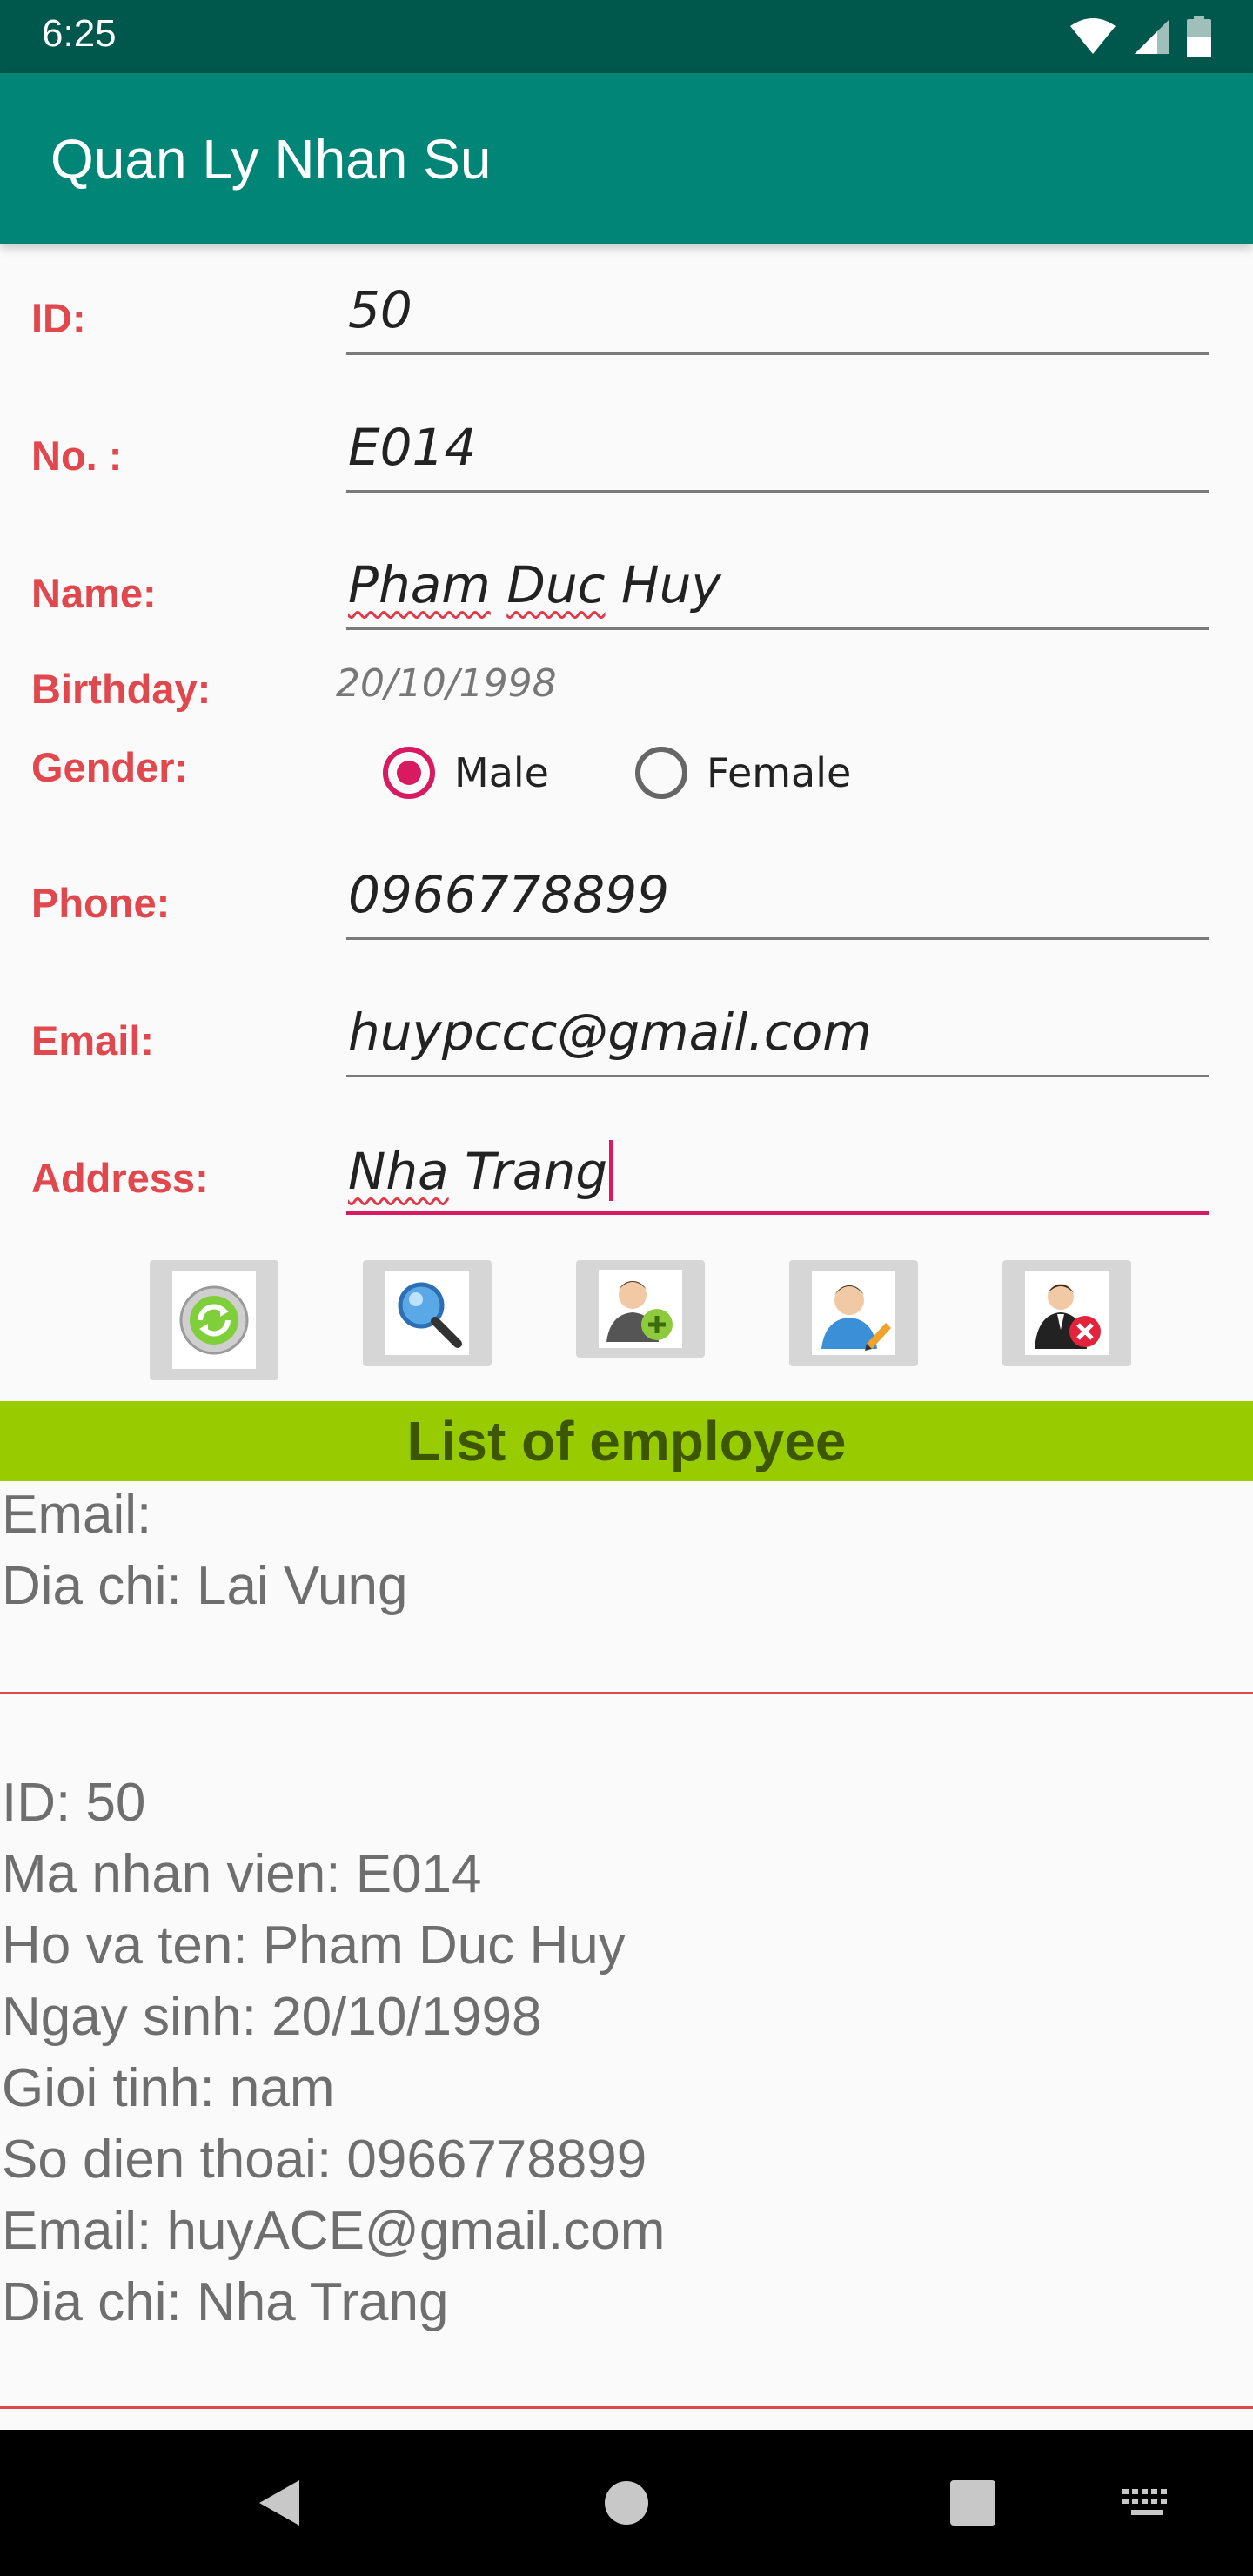 The image size is (1253, 2576). I want to click on no-field: E014, so click(777, 453).